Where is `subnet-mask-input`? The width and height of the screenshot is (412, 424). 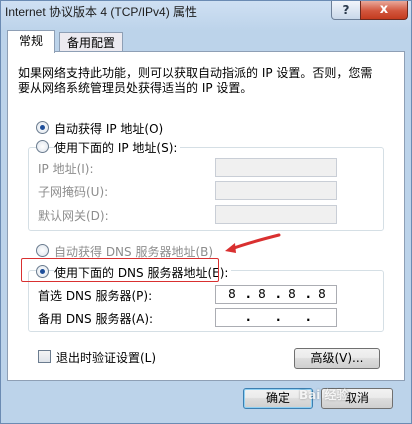 subnet-mask-input is located at coordinates (276, 190).